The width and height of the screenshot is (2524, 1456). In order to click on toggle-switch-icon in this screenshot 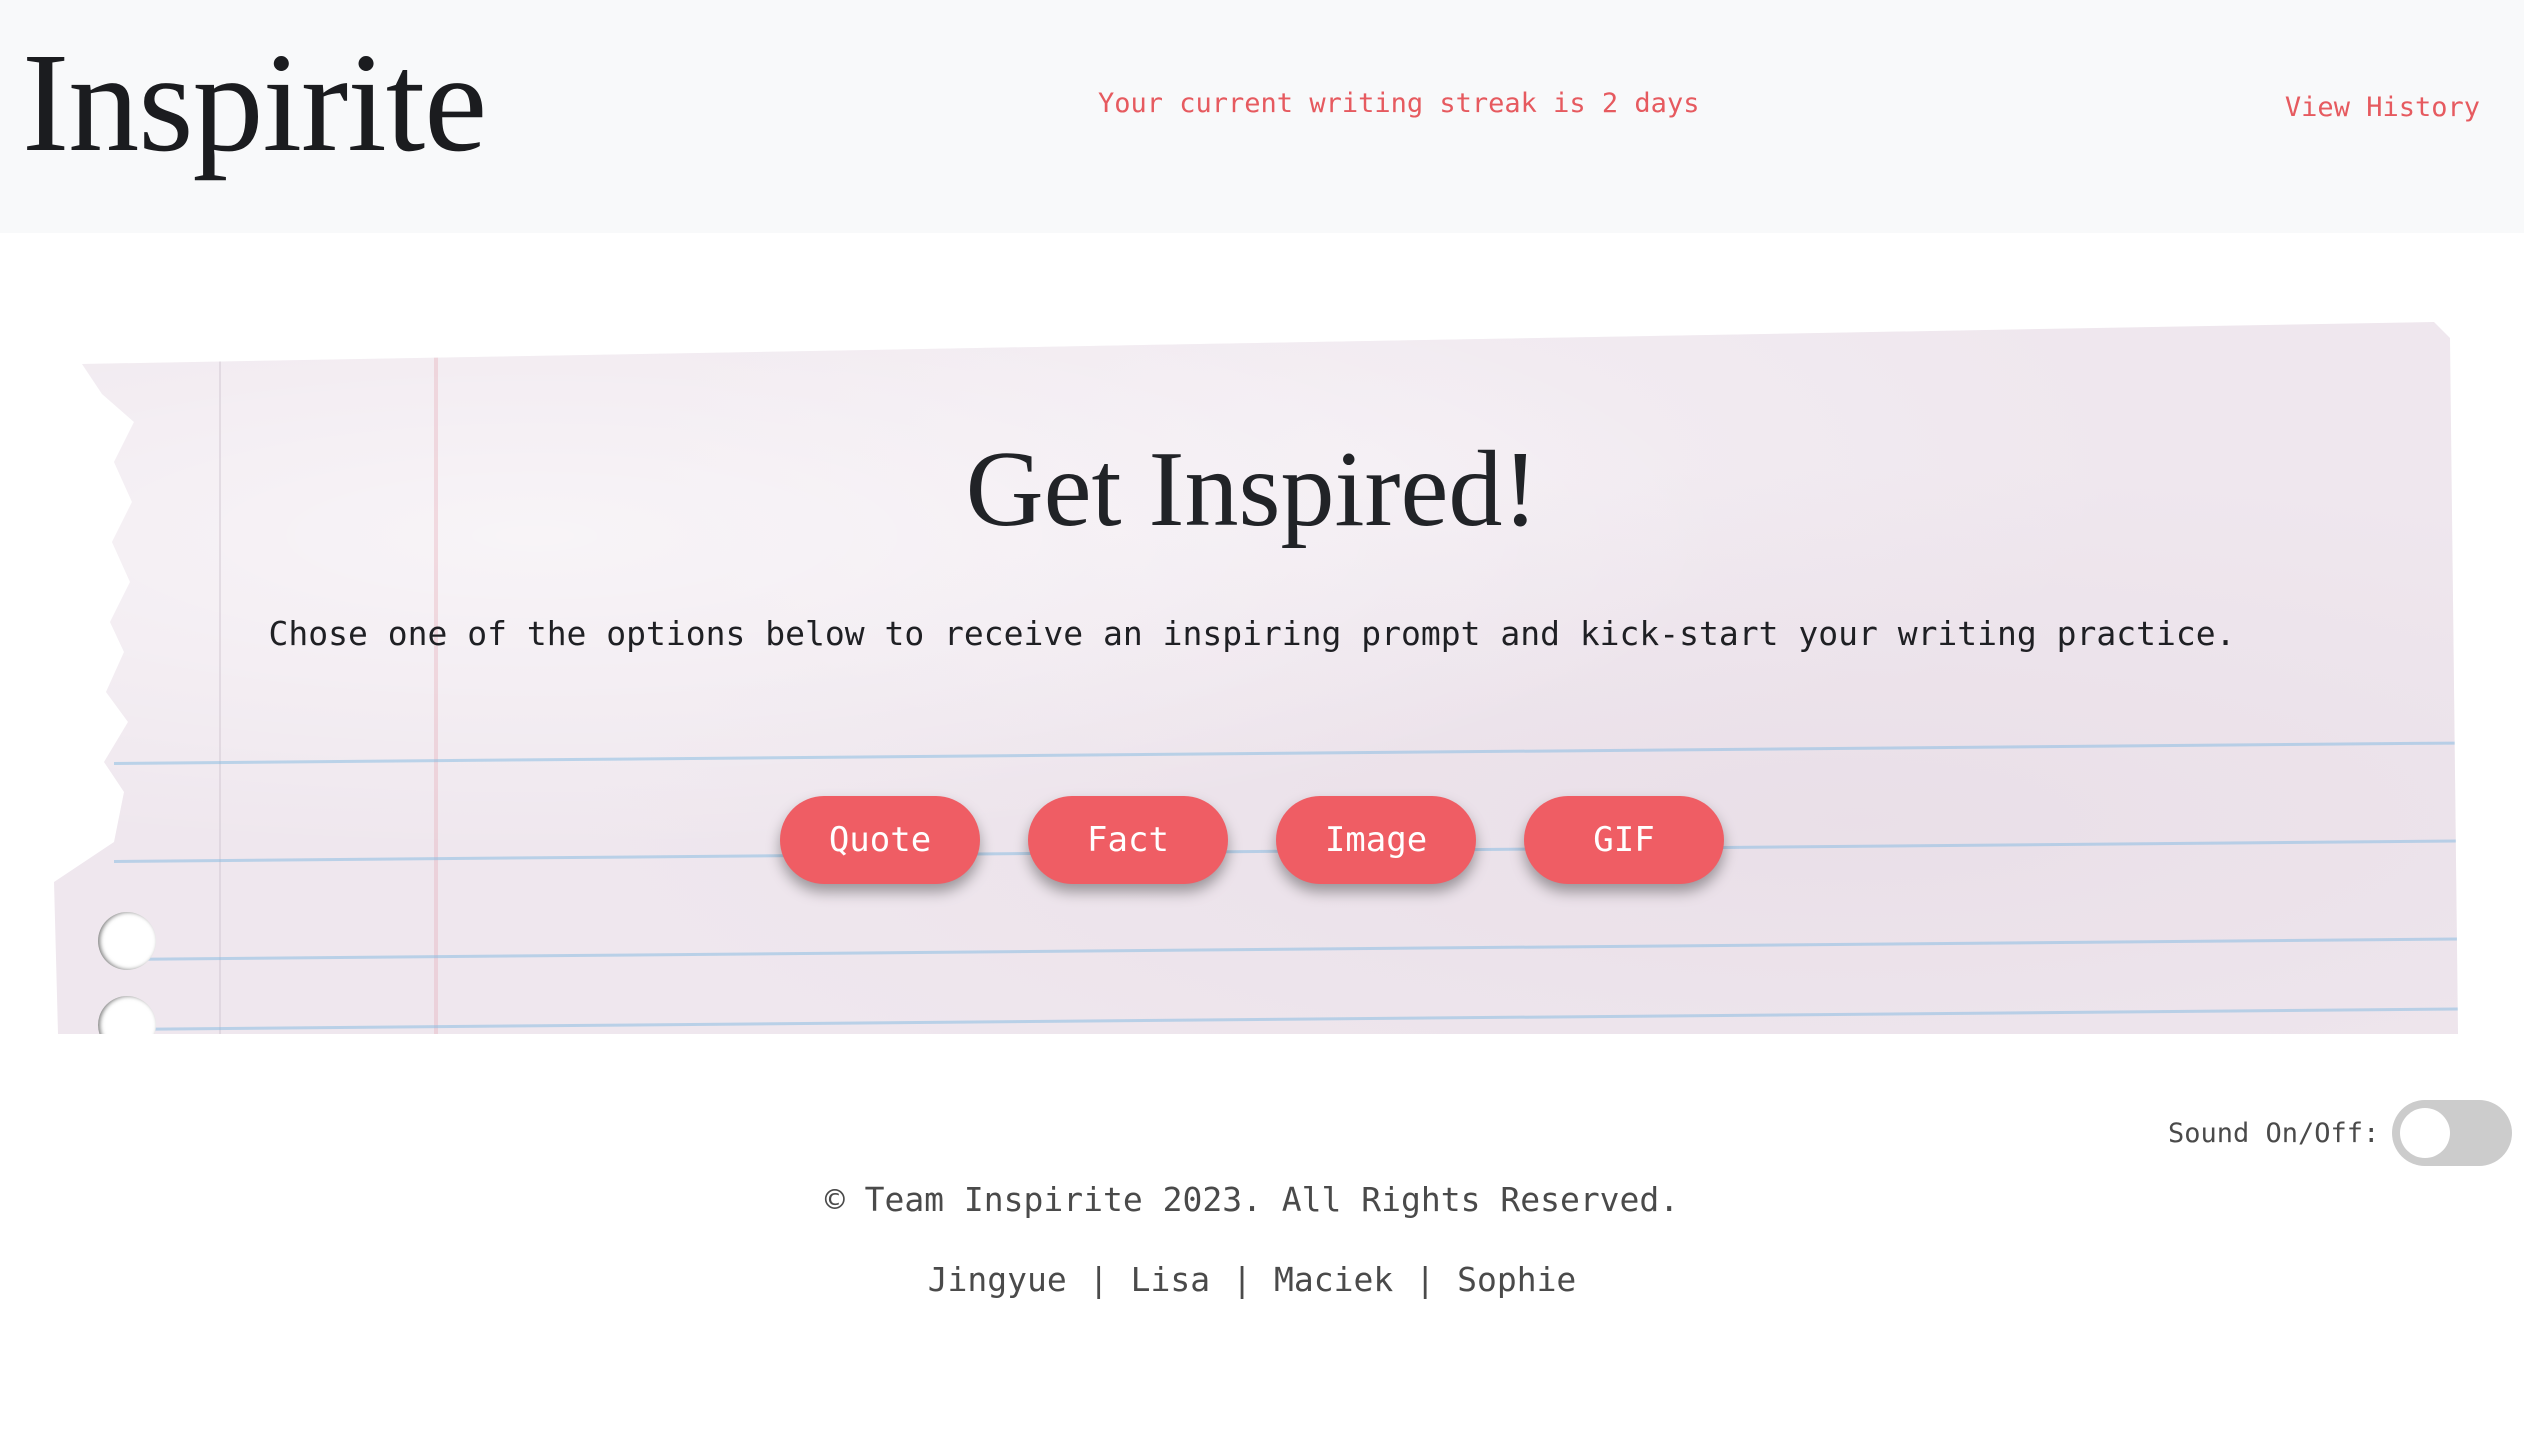, I will do `click(2425, 1133)`.